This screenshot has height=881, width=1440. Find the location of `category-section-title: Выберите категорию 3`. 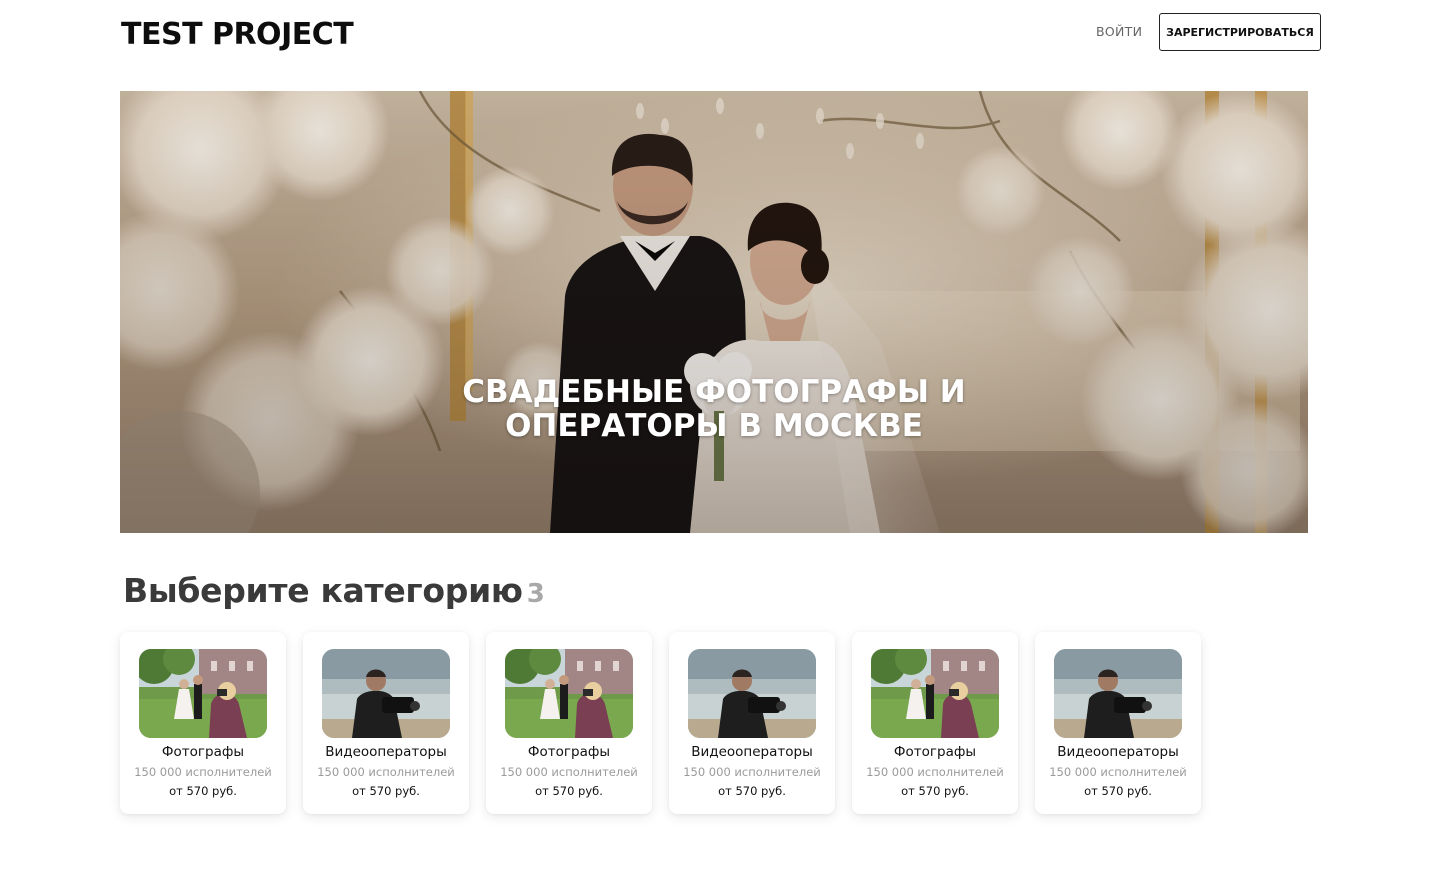

category-section-title: Выберите категорию 3 is located at coordinates (334, 592).